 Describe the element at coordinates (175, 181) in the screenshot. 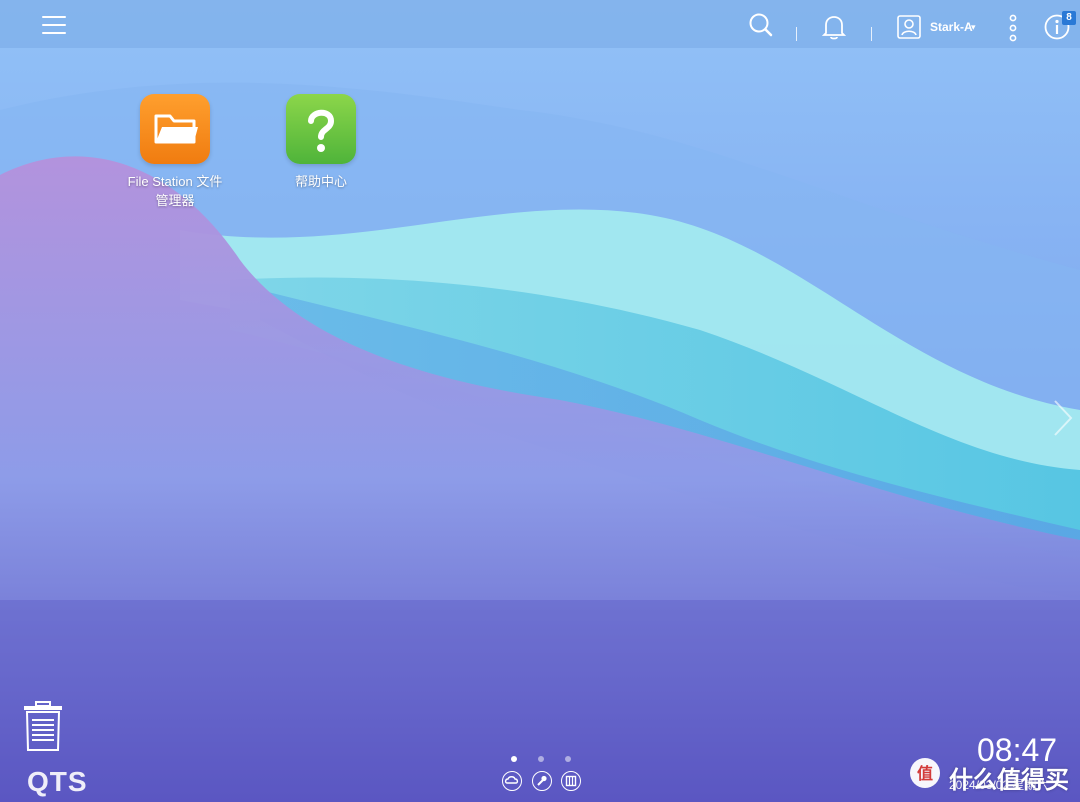

I see `app-label-line1: File Station 文件` at that location.